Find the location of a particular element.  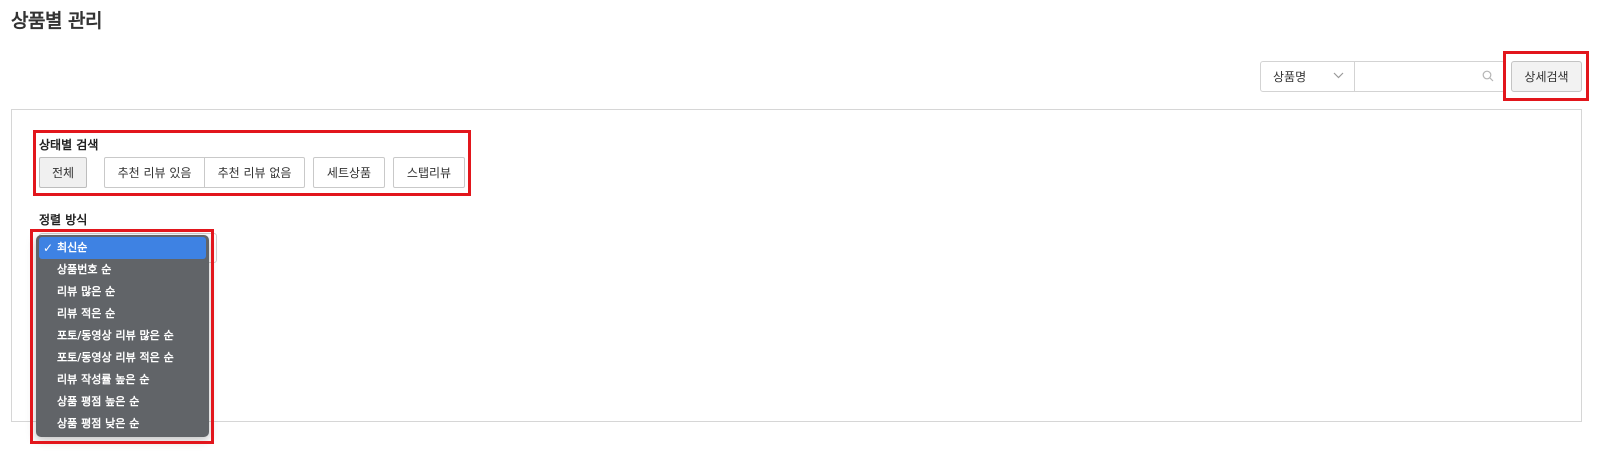

highlight-box-sort-dropdown is located at coordinates (122, 336).